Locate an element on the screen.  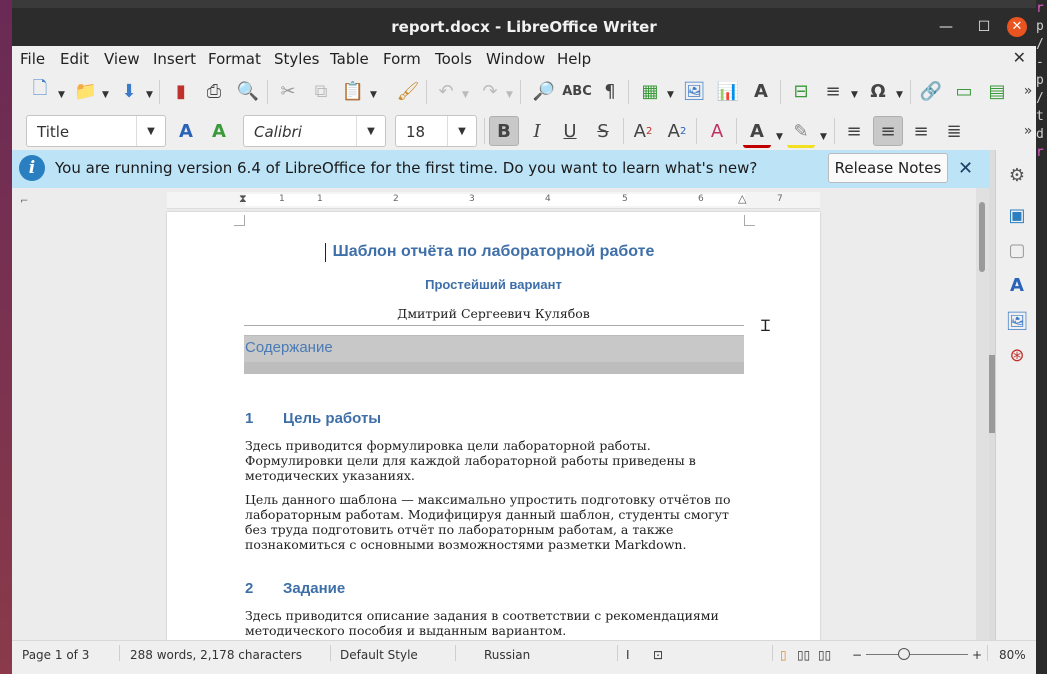
subscript-icon: A2 is located at coordinates (677, 131).